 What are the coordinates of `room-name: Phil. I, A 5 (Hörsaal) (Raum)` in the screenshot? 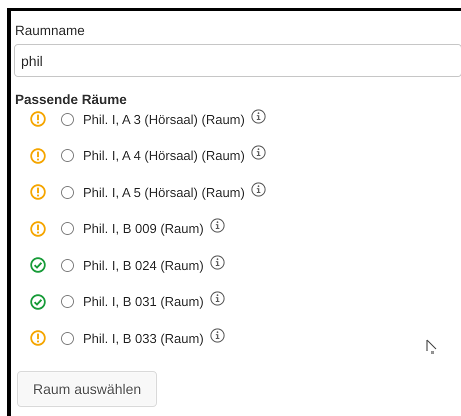 It's located at (164, 192).